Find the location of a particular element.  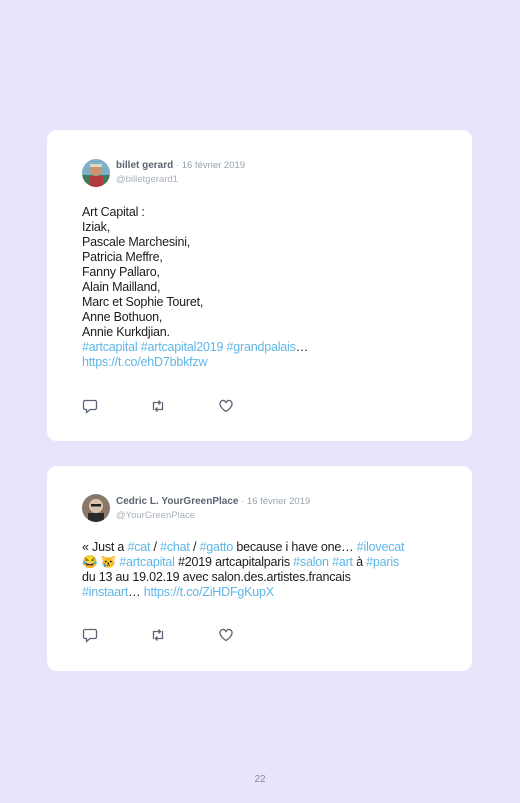

tweet-text-segment: #2019 artcapitalparis is located at coordinates (234, 562).